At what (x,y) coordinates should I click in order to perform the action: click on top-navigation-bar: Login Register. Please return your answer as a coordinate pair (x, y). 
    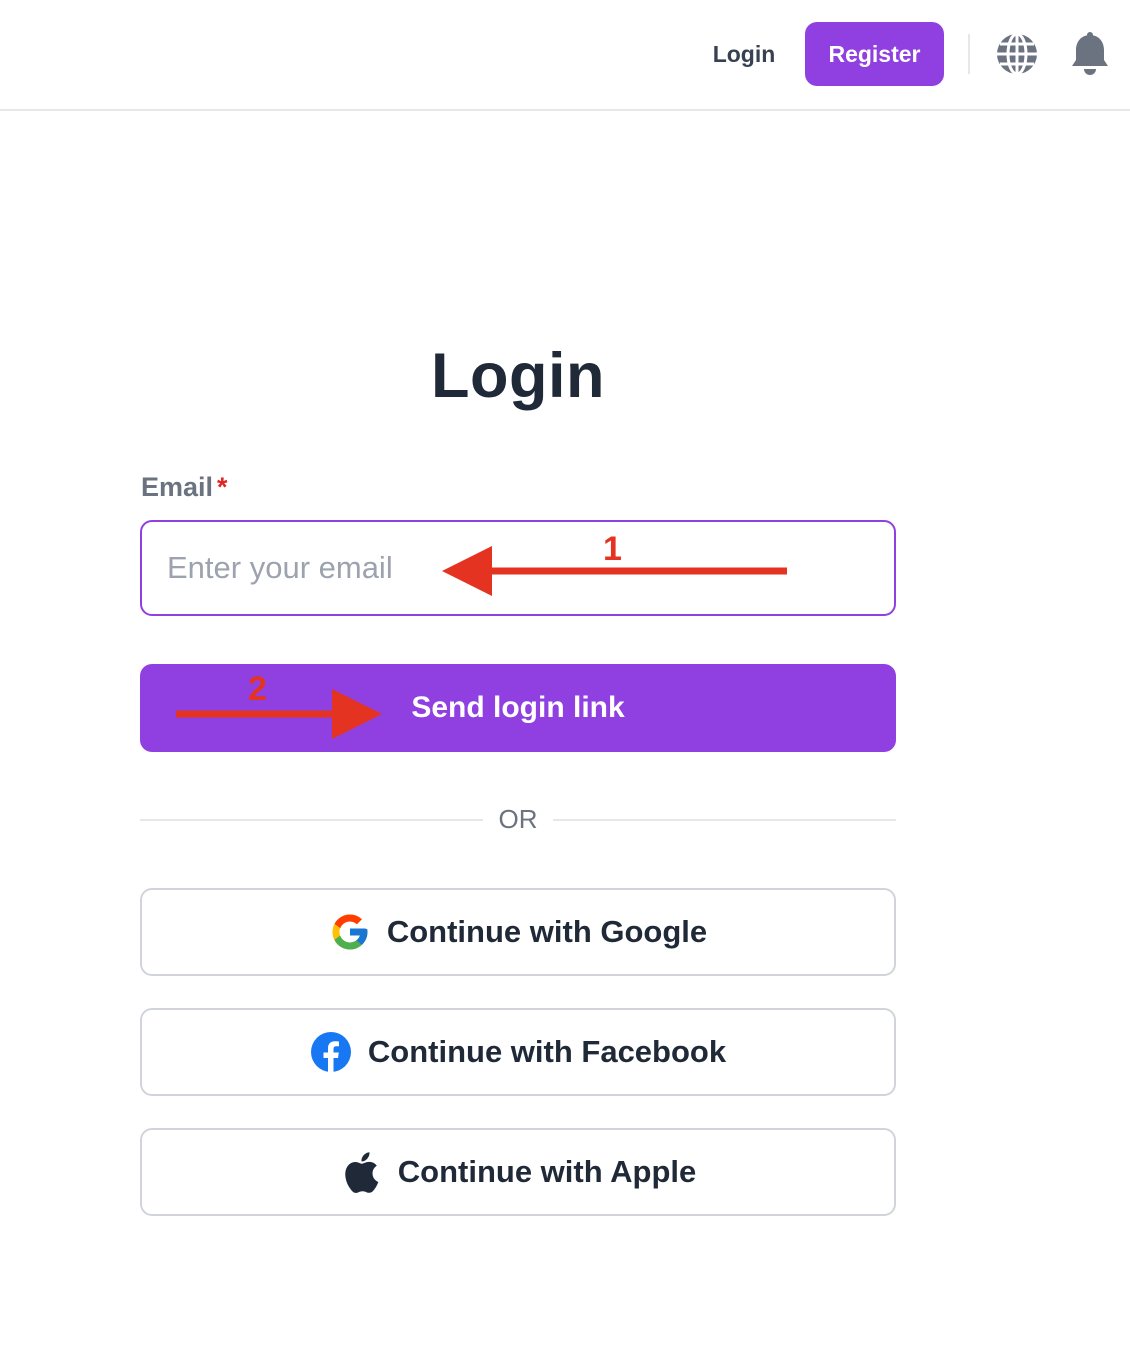
    Looking at the image, I should click on (565, 55).